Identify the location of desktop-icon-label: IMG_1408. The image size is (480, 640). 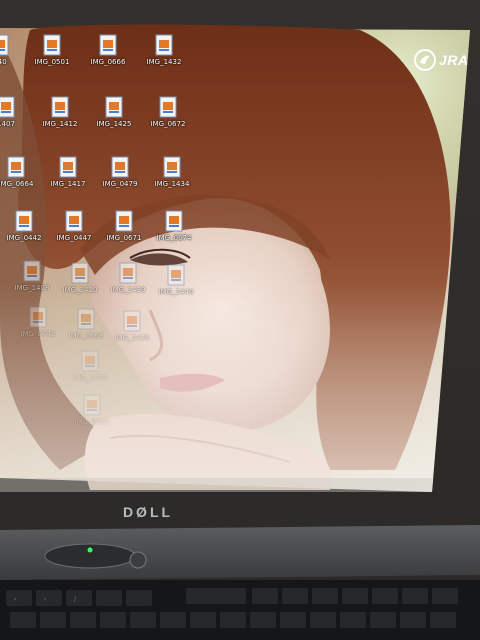
(32, 288).